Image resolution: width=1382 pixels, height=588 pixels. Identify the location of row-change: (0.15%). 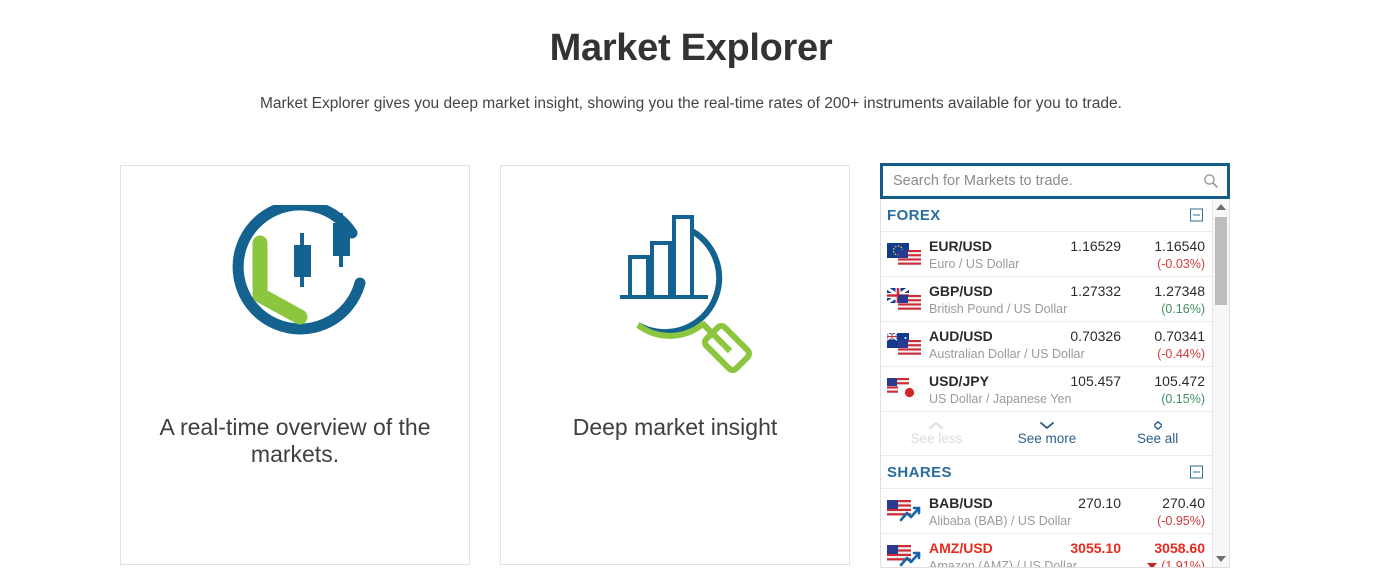
(1183, 399).